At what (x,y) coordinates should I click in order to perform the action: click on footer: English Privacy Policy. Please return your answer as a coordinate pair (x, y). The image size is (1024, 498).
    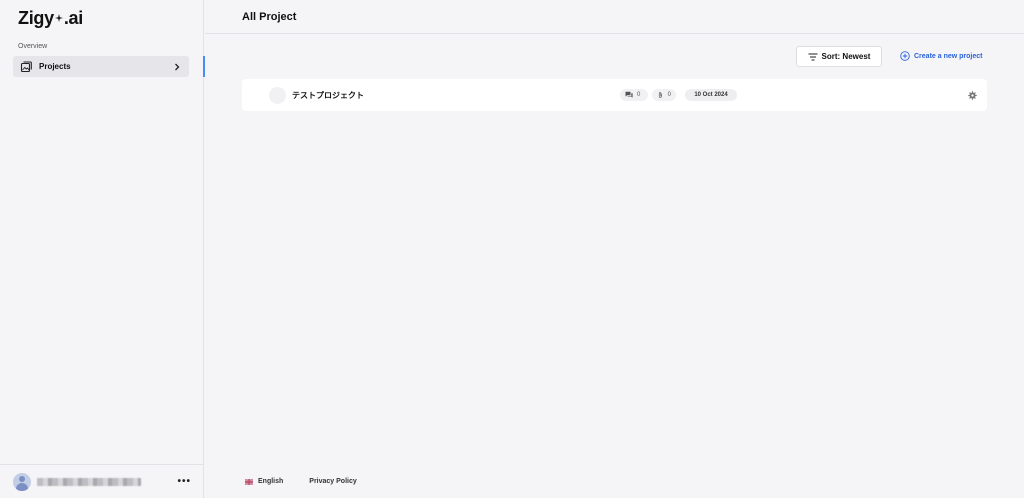
    Looking at the image, I should click on (301, 481).